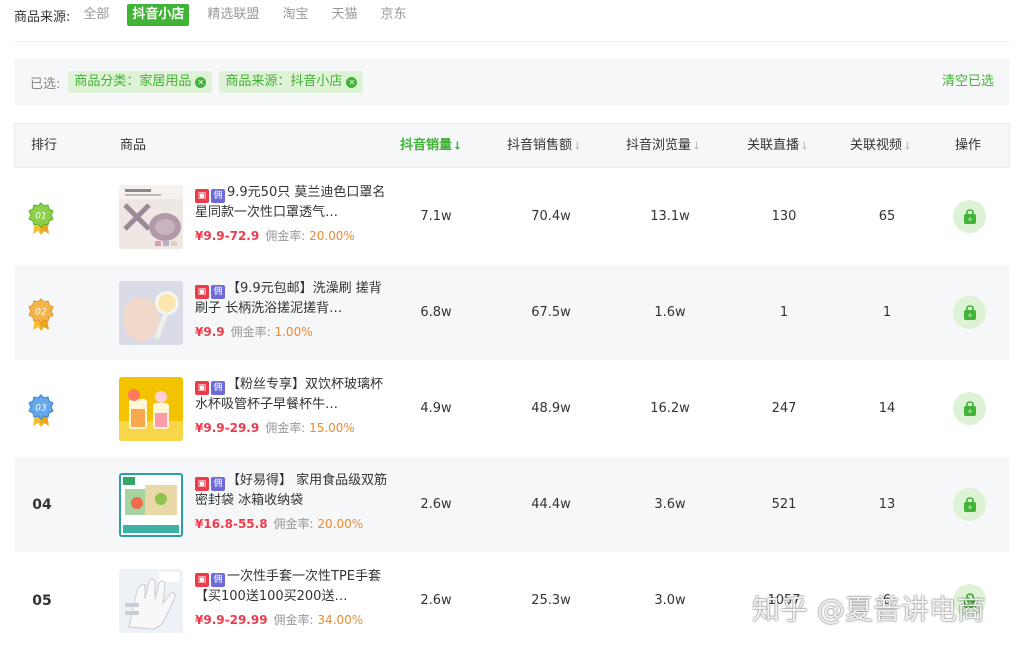 The width and height of the screenshot is (1033, 654). What do you see at coordinates (968, 82) in the screenshot?
I see `clear-selected-button: 清空已选` at bounding box center [968, 82].